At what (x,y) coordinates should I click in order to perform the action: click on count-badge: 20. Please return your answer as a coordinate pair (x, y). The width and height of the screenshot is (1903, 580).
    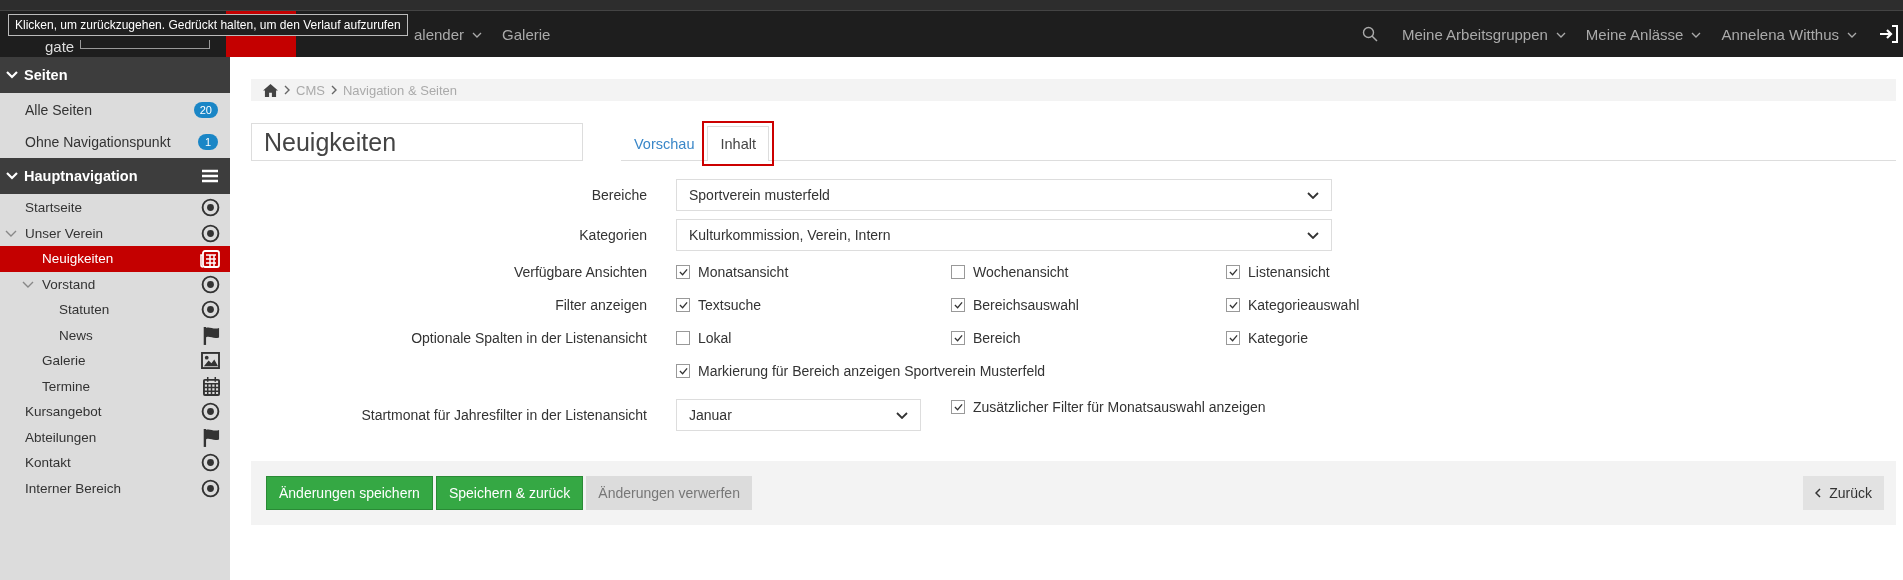
    Looking at the image, I should click on (205, 110).